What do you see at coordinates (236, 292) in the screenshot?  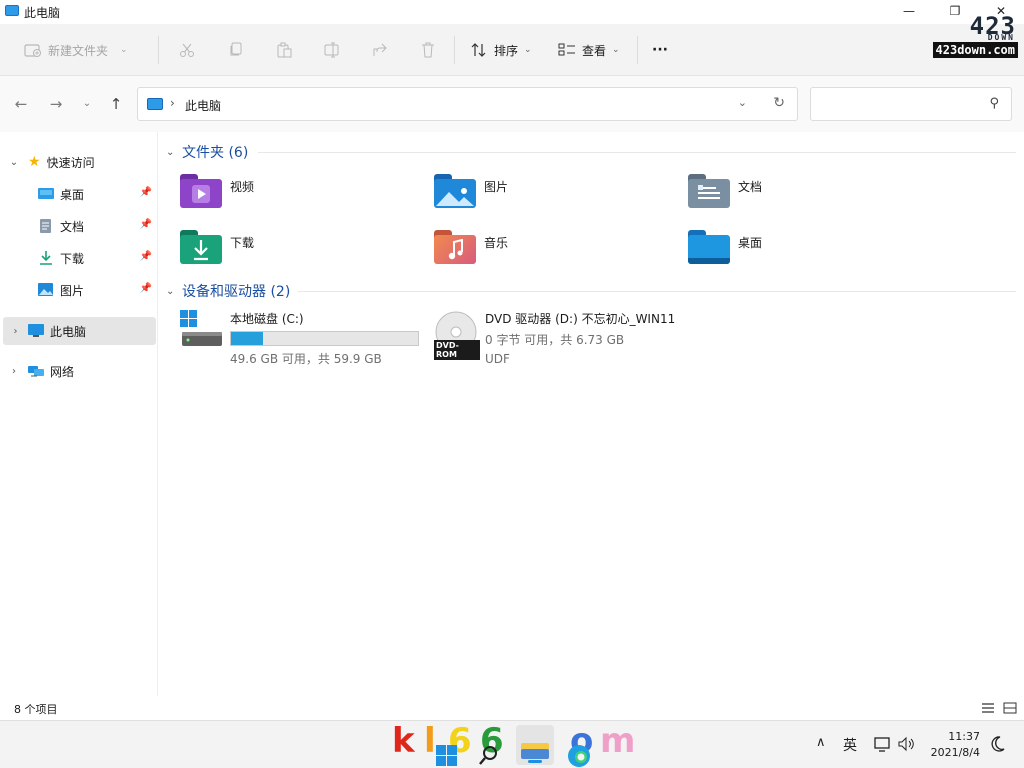 I see `group-title: 设备和驱动器 (2)` at bounding box center [236, 292].